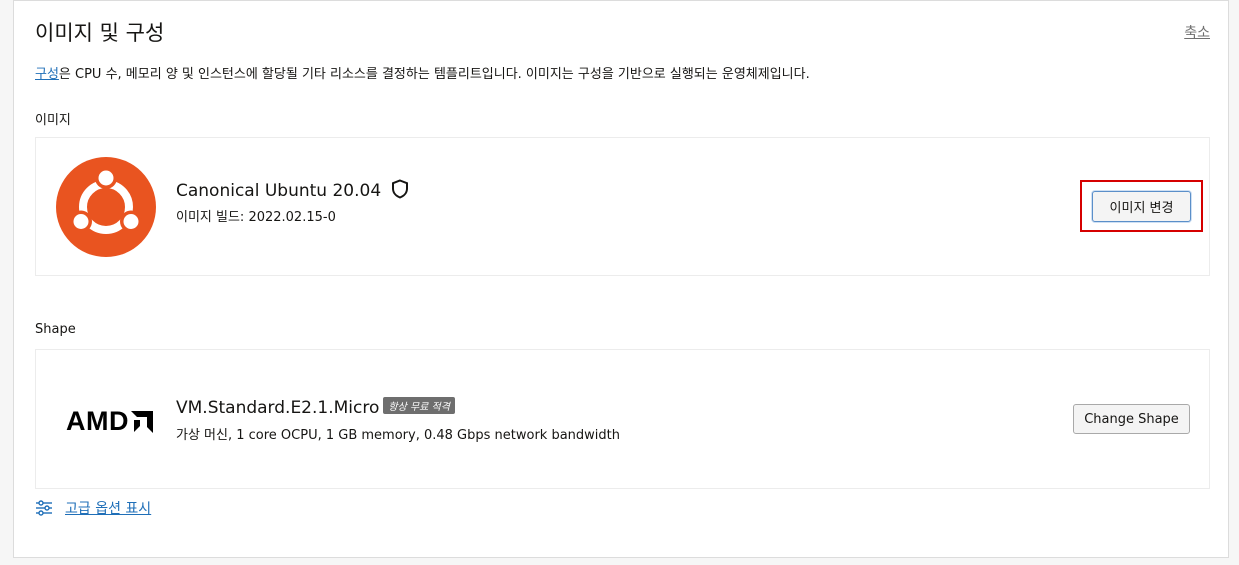 The image size is (1239, 565). Describe the element at coordinates (399, 189) in the screenshot. I see `shield-icon` at that location.